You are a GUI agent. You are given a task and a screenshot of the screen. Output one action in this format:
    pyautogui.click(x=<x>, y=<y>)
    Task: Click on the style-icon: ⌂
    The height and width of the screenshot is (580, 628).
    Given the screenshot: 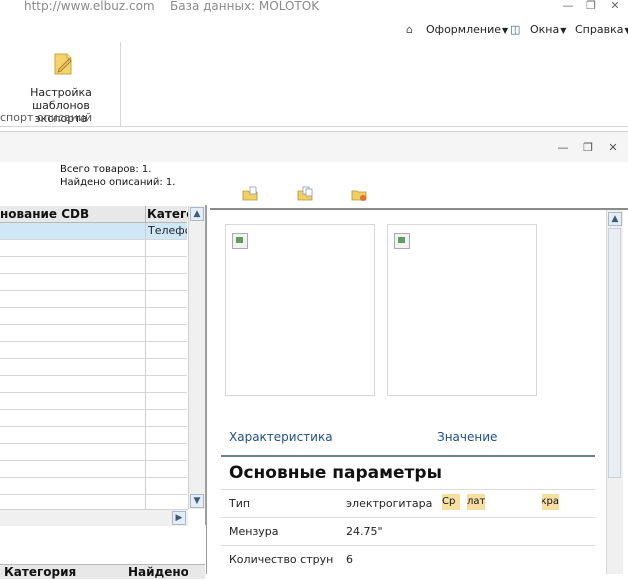 What is the action you would take?
    pyautogui.click(x=409, y=29)
    